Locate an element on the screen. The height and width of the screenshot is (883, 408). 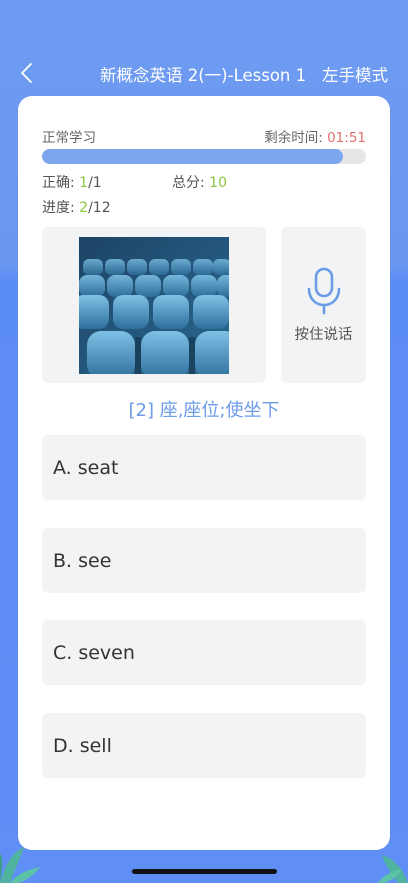
study-mode-label: 正常学习 is located at coordinates (69, 138).